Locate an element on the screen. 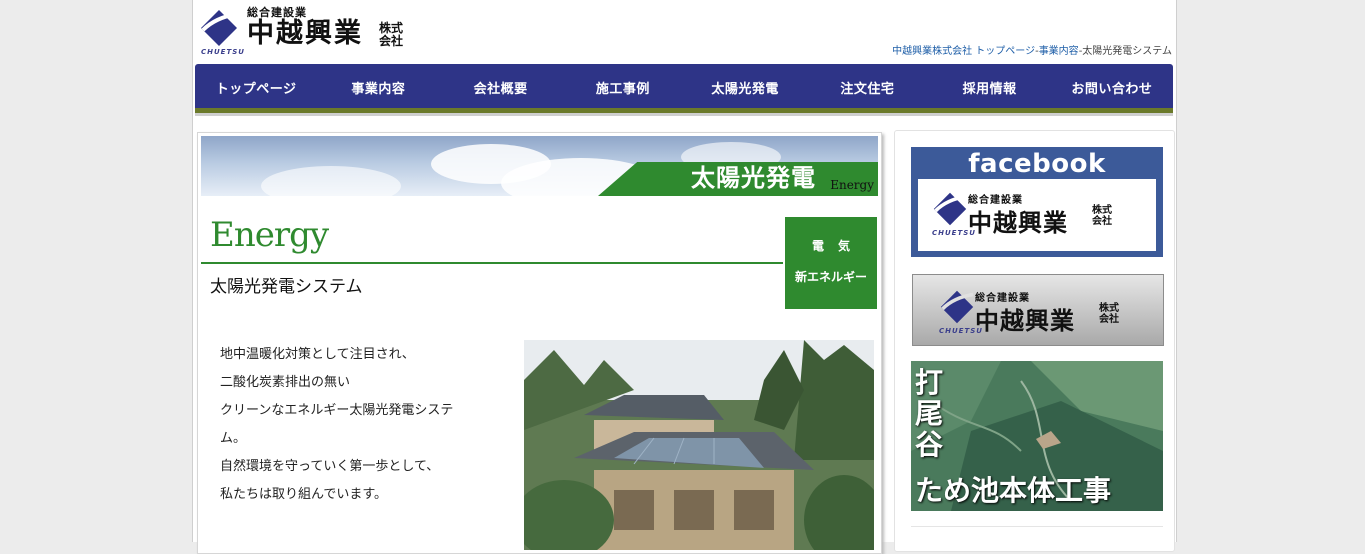 Image resolution: width=1365 pixels, height=554 pixels. facebook-label: facebook is located at coordinates (1037, 164).